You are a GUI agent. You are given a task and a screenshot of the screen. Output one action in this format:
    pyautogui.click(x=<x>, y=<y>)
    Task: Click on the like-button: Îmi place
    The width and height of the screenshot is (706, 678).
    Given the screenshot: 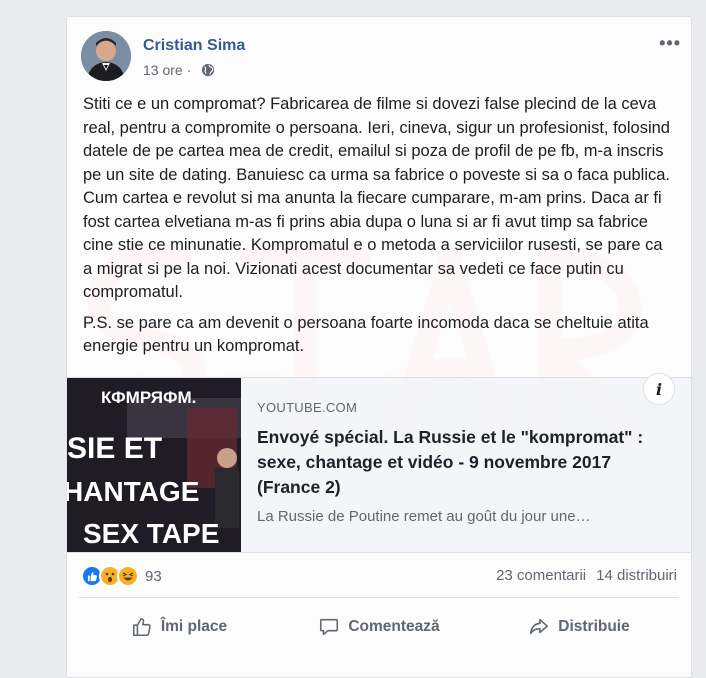 What is the action you would take?
    pyautogui.click(x=179, y=627)
    